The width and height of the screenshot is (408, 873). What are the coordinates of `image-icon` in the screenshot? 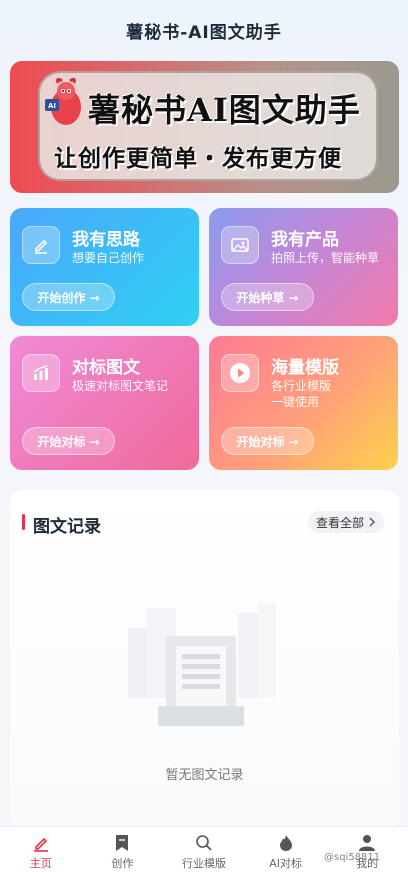 It's located at (240, 245).